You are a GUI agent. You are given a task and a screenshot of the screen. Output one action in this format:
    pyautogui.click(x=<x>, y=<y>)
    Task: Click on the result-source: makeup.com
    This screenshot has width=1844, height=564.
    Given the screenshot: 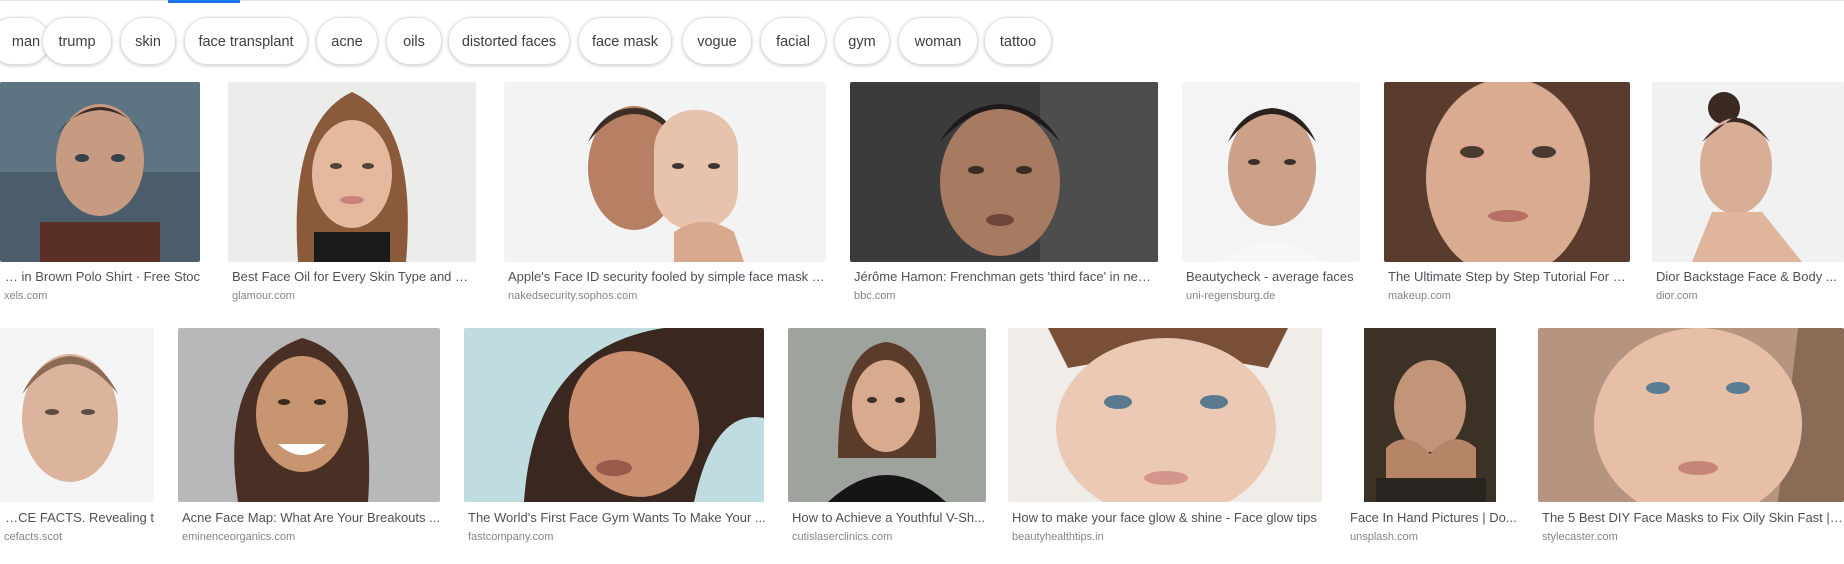 What is the action you would take?
    pyautogui.click(x=1509, y=296)
    